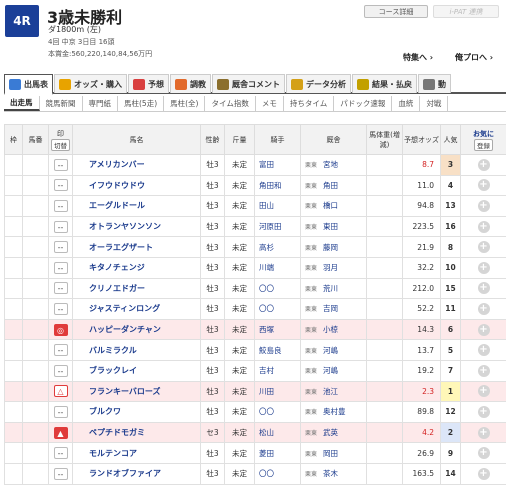 The image size is (506, 490). I want to click on jockey-link: 川田, so click(277, 391).